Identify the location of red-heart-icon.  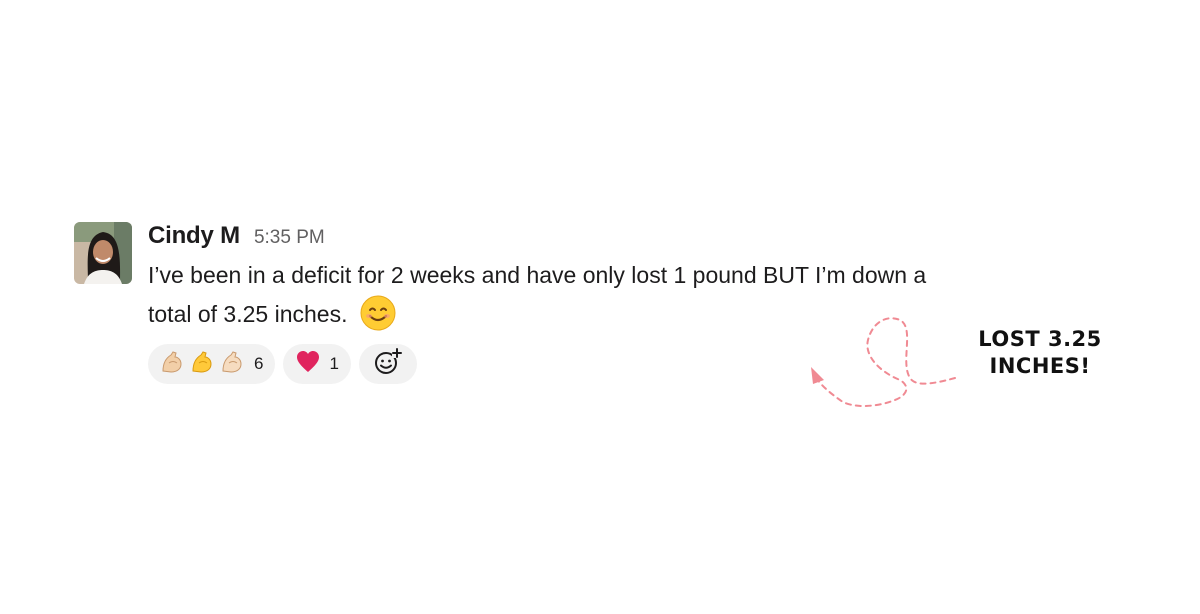
(308, 364).